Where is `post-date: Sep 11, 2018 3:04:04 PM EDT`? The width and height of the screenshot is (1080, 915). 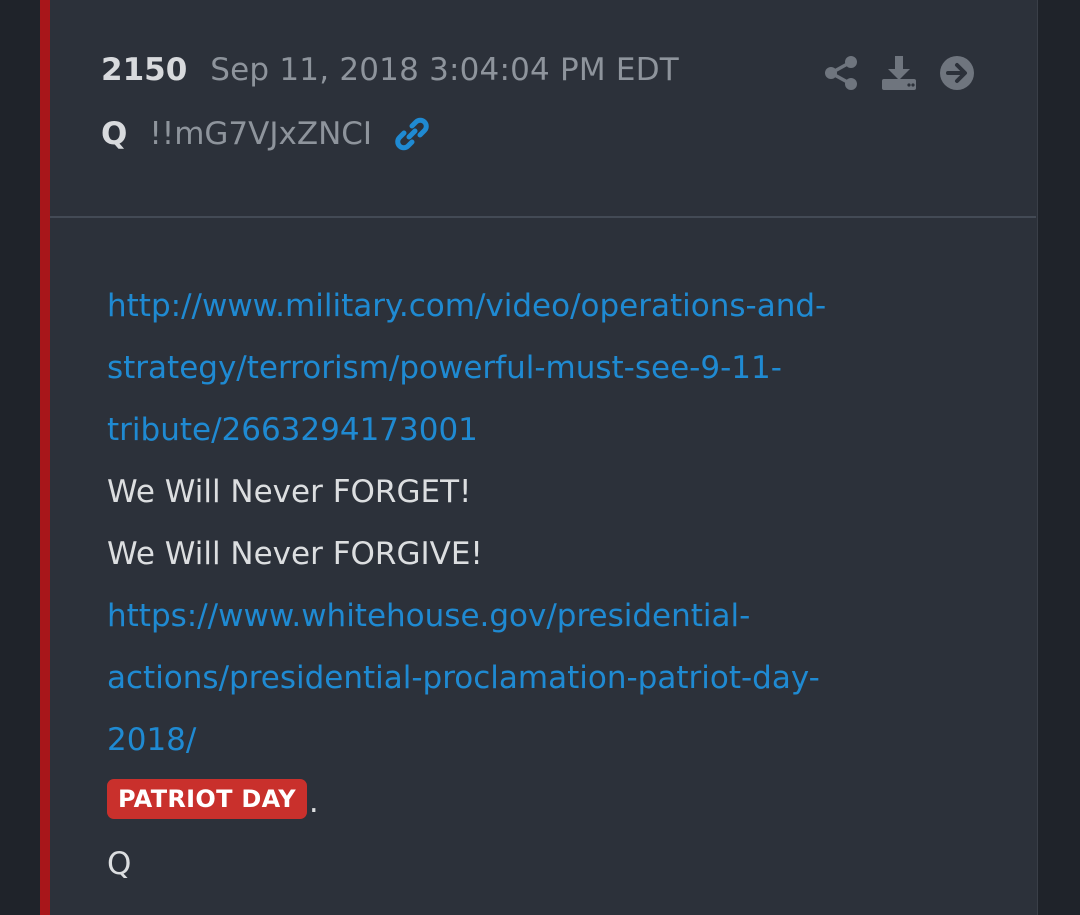
post-date: Sep 11, 2018 3:04:04 PM EDT is located at coordinates (444, 70).